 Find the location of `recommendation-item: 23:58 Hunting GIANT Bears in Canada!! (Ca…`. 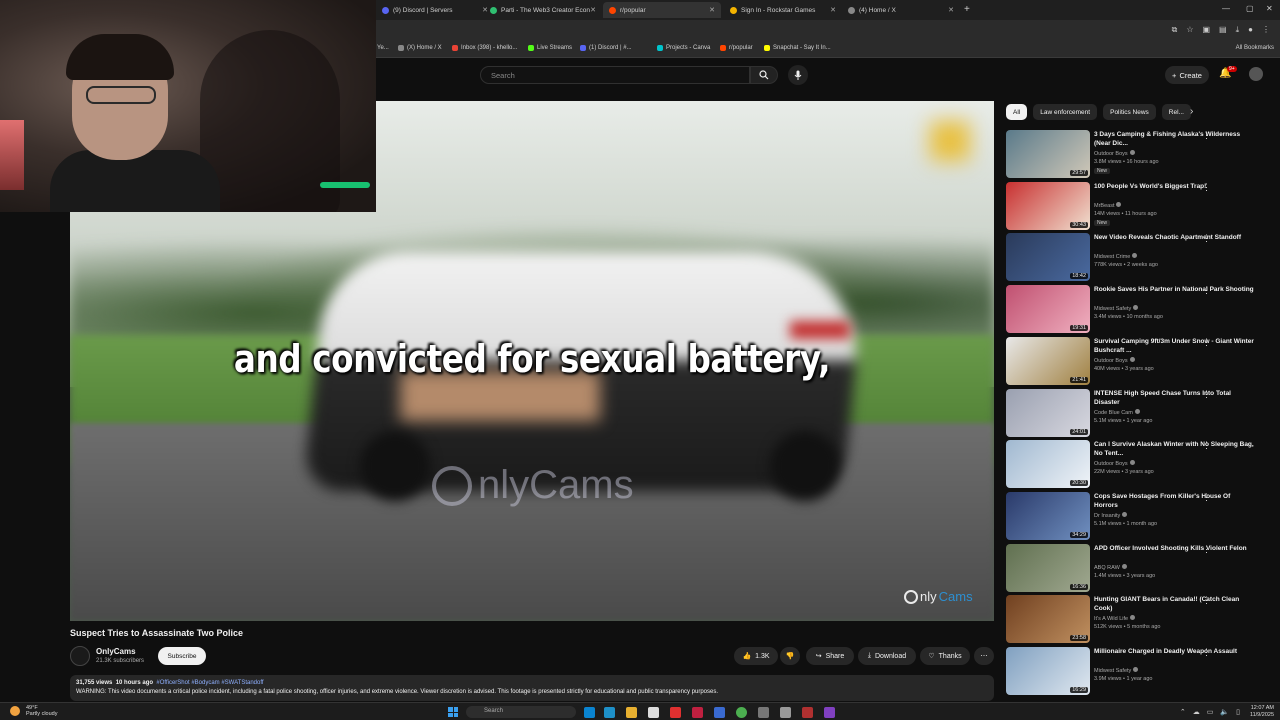

recommendation-item: 23:58 Hunting GIANT Bears in Canada!! (Ca… is located at coordinates (1141, 620).